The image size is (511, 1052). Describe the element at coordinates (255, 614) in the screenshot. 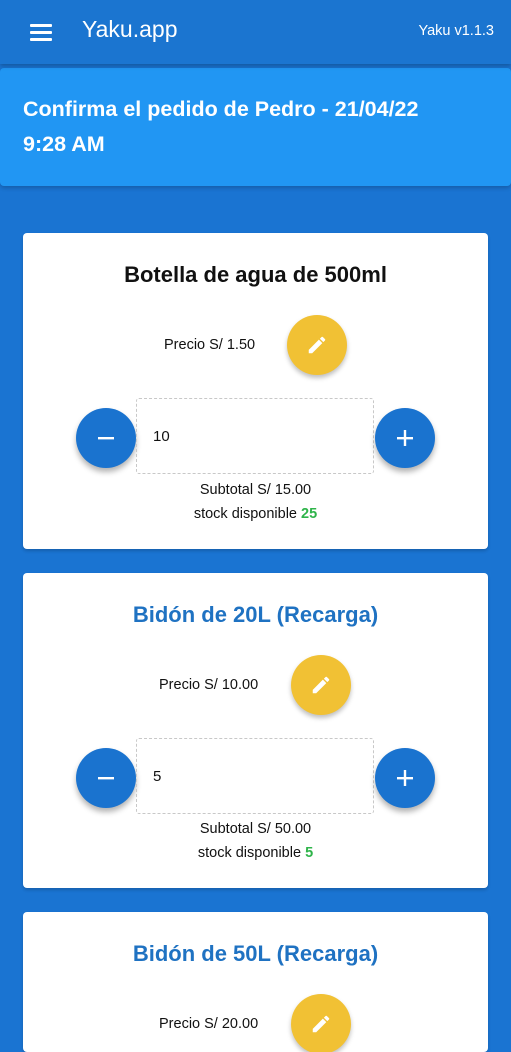

I see `product-name: Bidón de 20L (Recarga)` at that location.